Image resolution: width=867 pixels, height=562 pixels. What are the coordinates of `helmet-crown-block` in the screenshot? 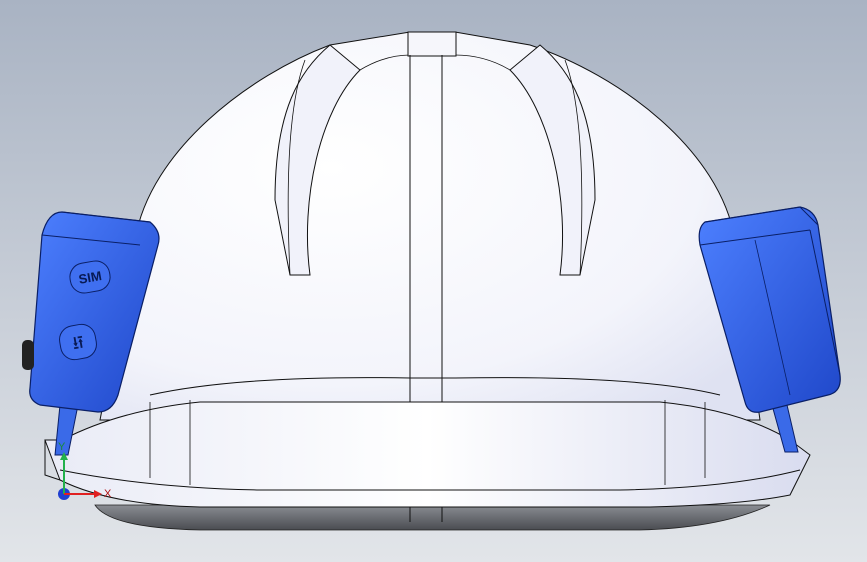 It's located at (432, 44).